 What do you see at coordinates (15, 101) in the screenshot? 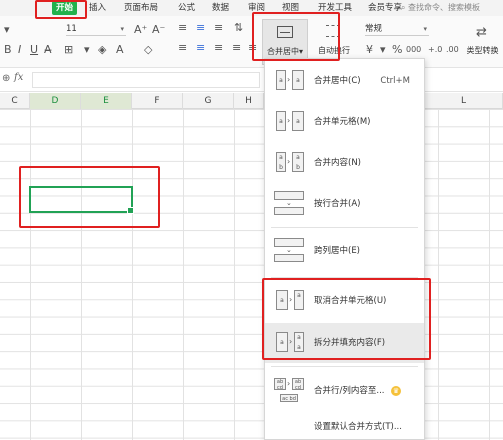
I see `column-header-c: C` at bounding box center [15, 101].